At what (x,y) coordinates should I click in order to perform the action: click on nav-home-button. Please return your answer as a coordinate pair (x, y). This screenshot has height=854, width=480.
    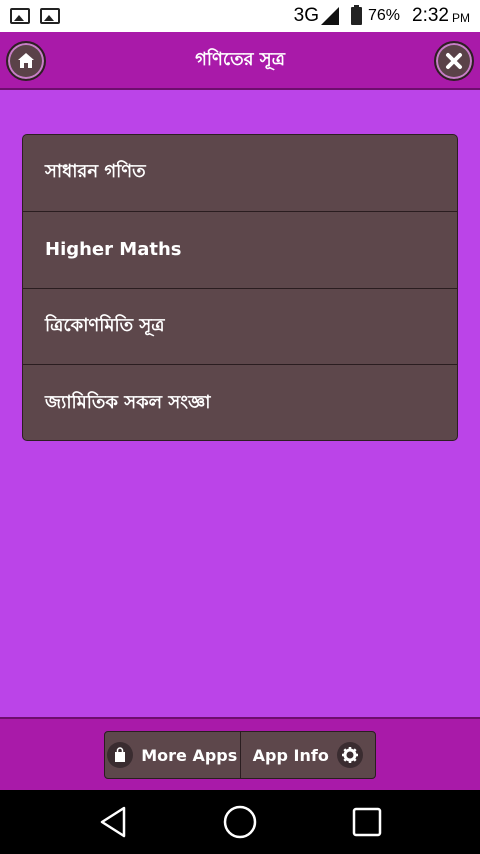
    Looking at the image, I should click on (240, 822).